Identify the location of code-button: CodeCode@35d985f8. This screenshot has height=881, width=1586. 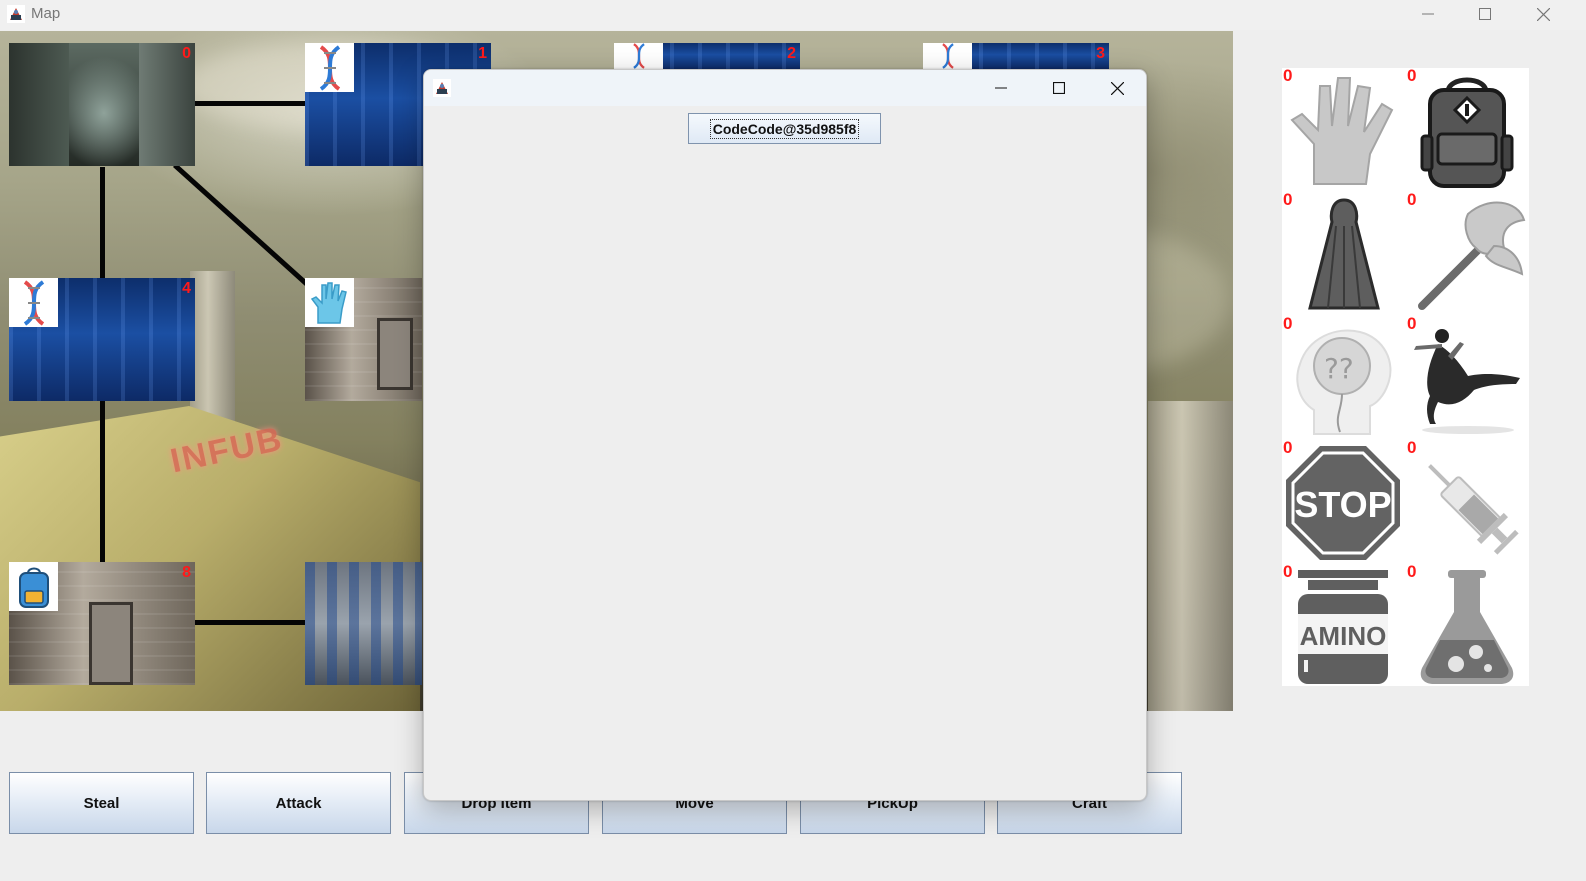
(784, 128).